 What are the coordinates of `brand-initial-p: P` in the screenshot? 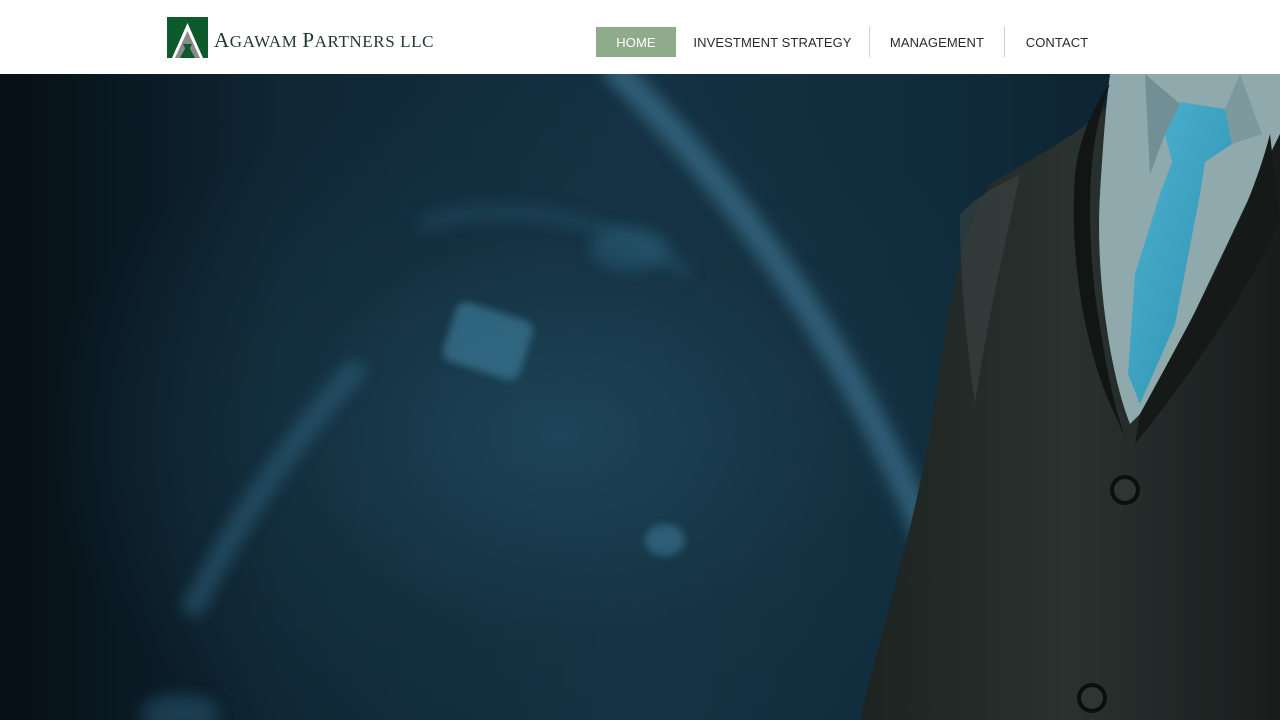 It's located at (308, 40).